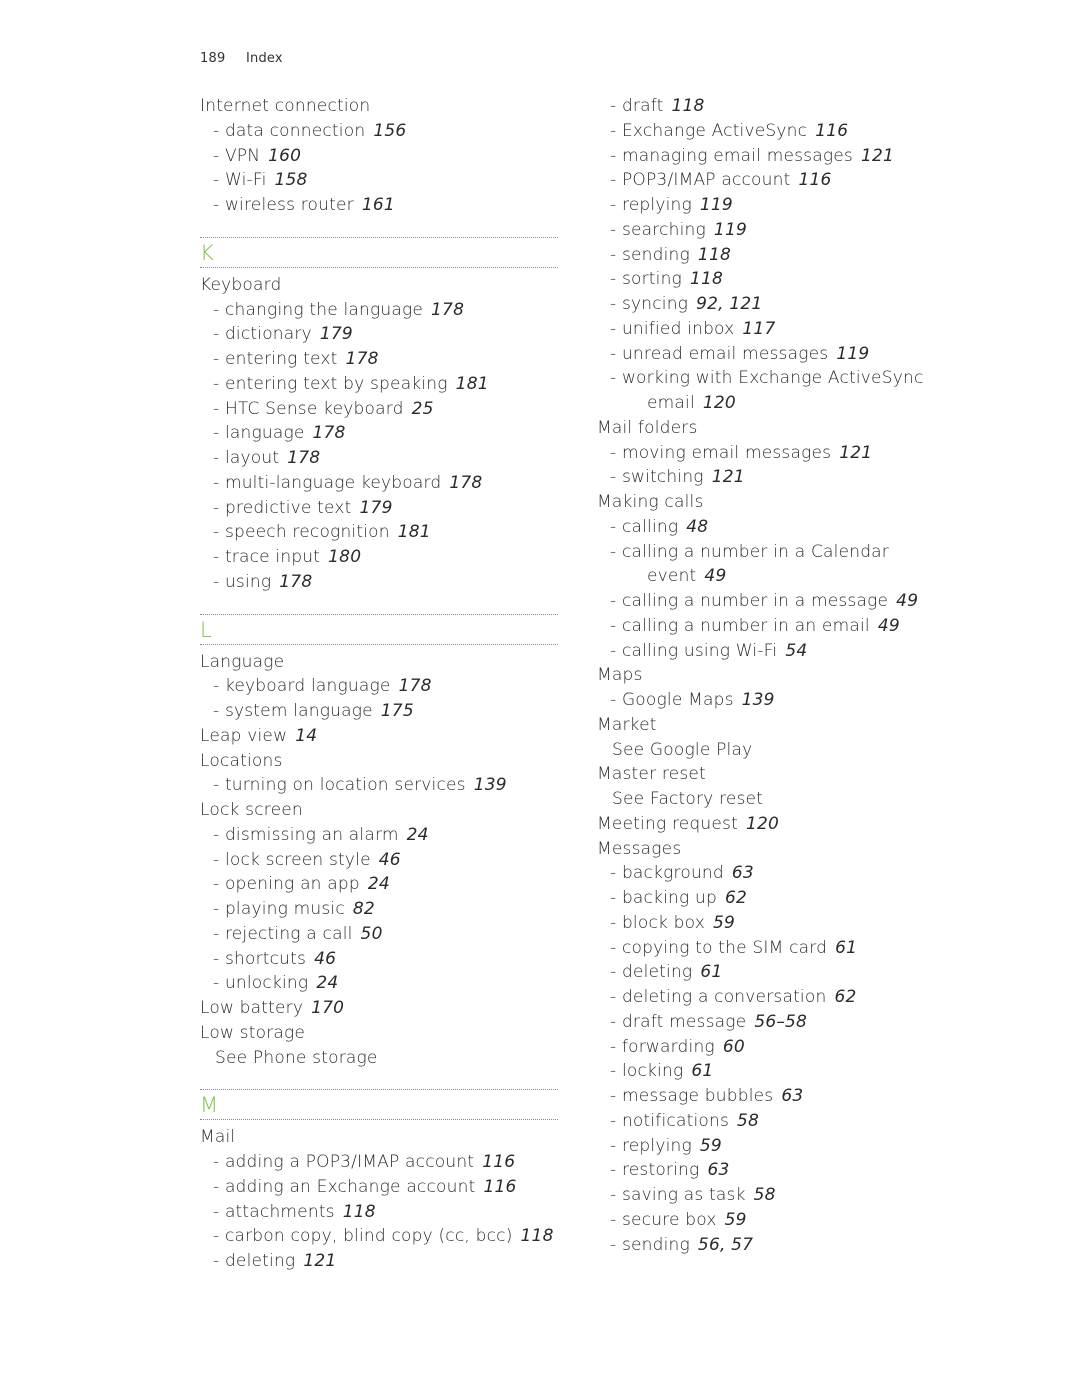  I want to click on index-subentry: - lock screen style 46, so click(379, 860).